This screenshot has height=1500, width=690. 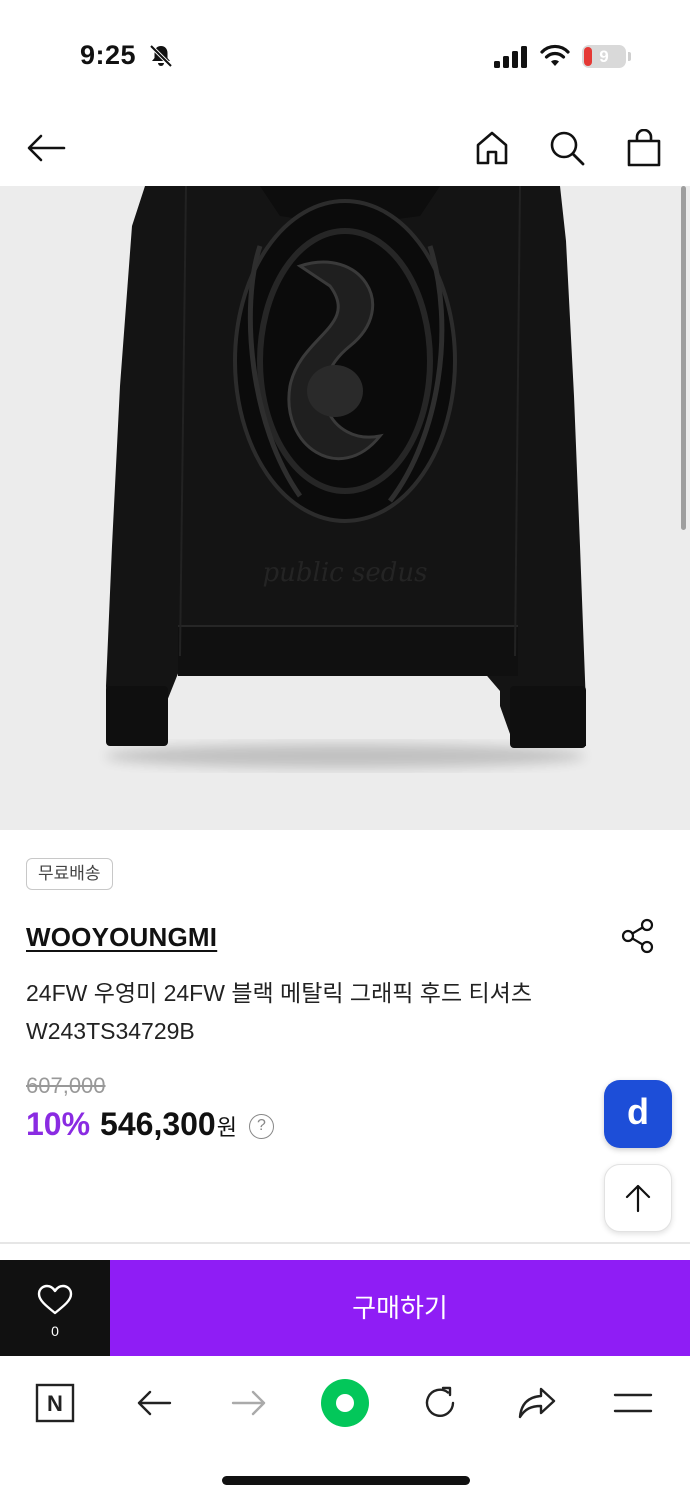 I want to click on top-nav, so click(x=345, y=148).